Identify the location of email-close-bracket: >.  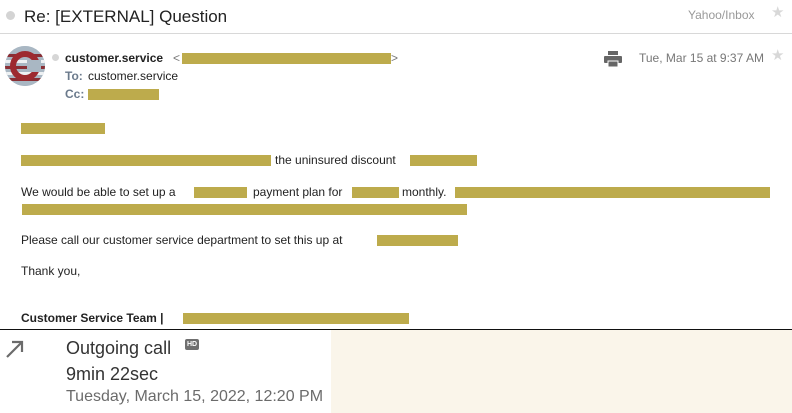
(395, 58).